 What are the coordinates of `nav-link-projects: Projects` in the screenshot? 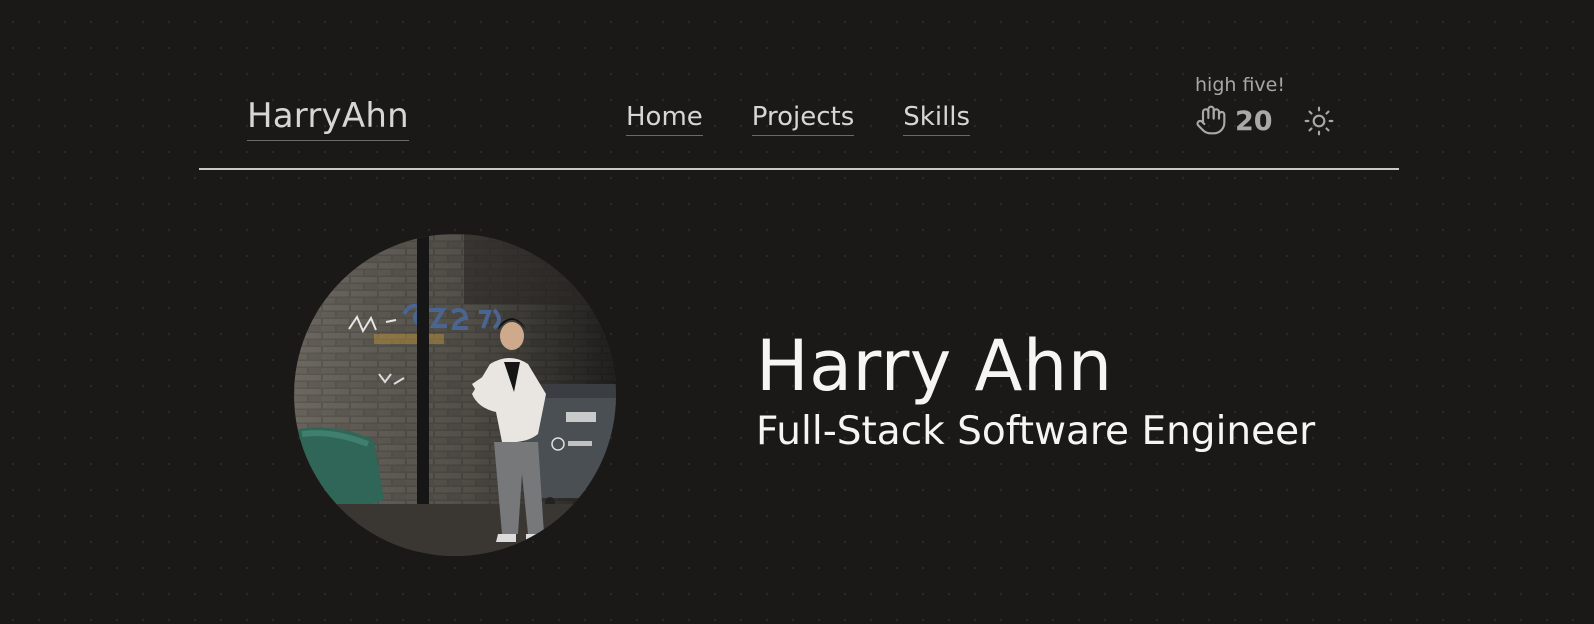 It's located at (803, 118).